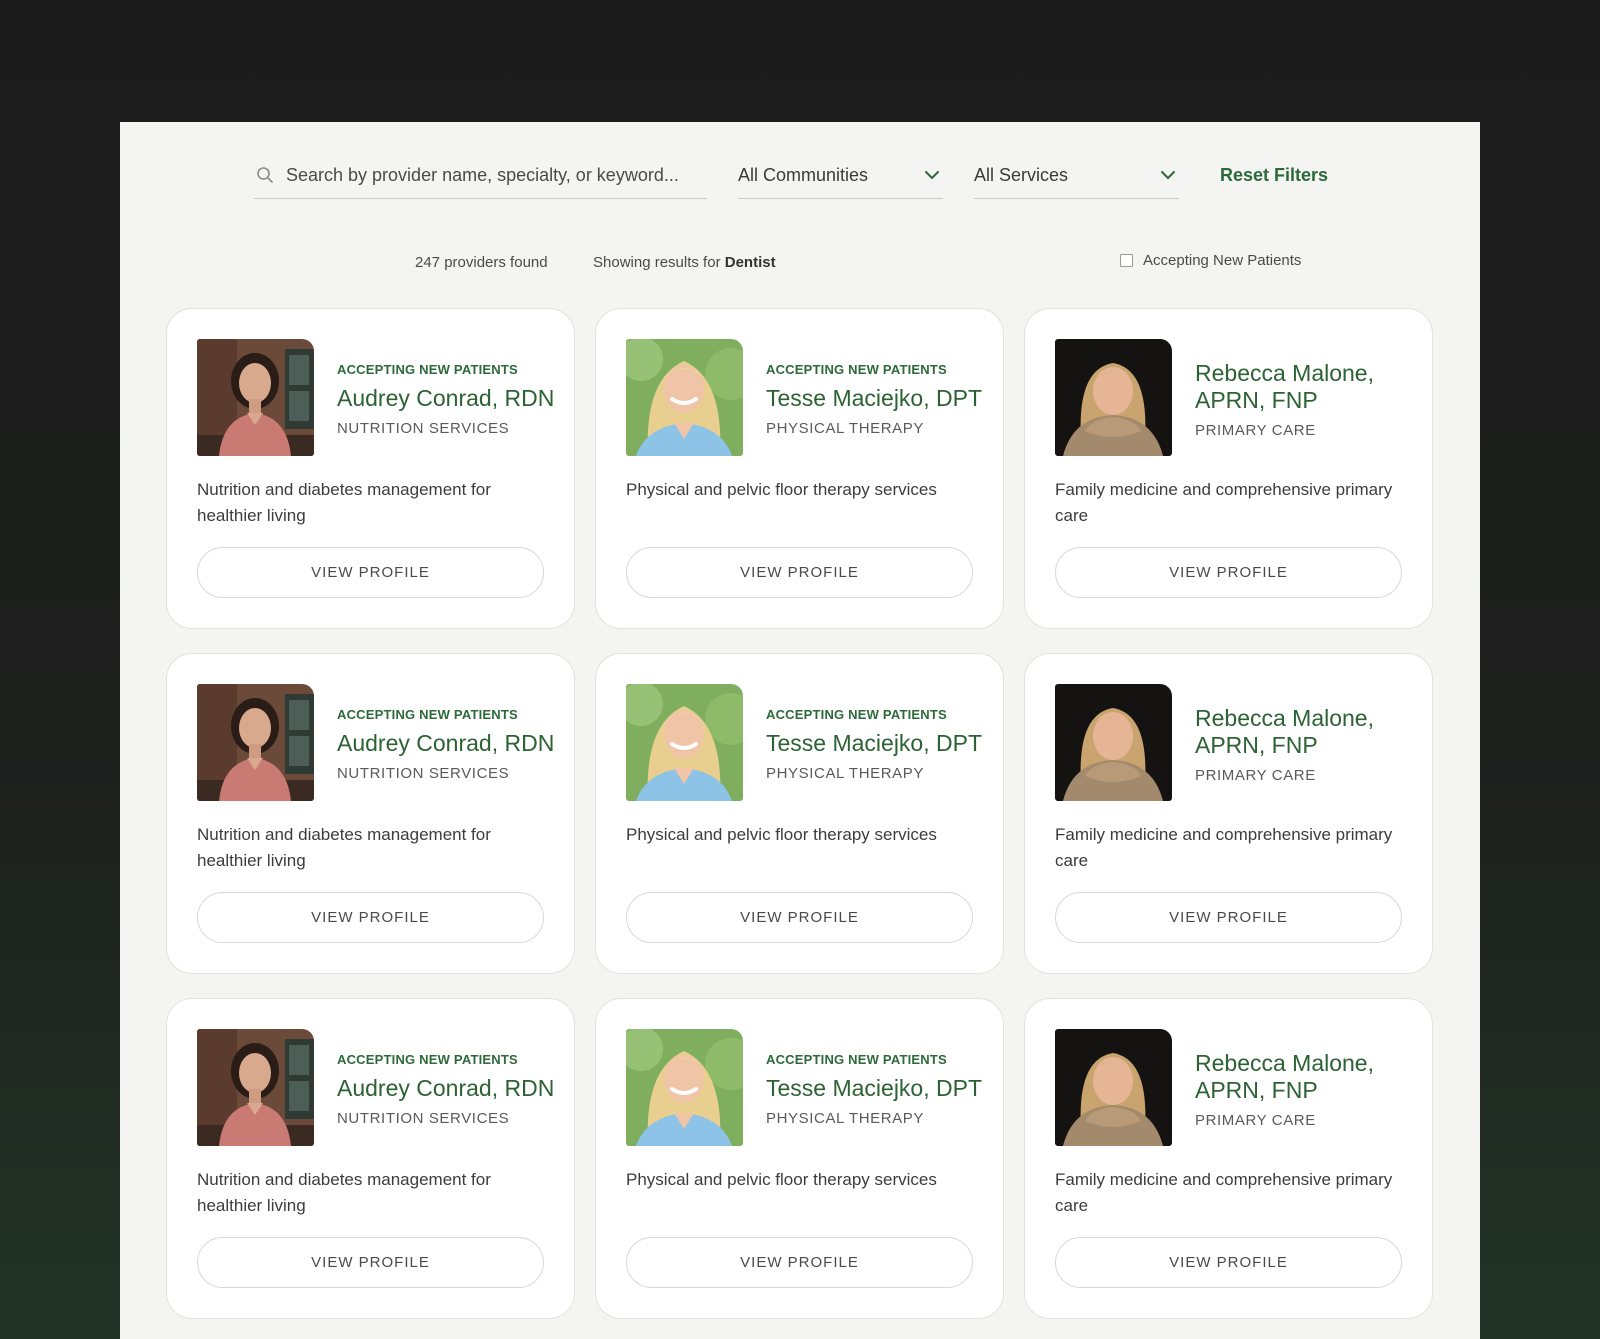  Describe the element at coordinates (265, 175) in the screenshot. I see `search-icon` at that location.